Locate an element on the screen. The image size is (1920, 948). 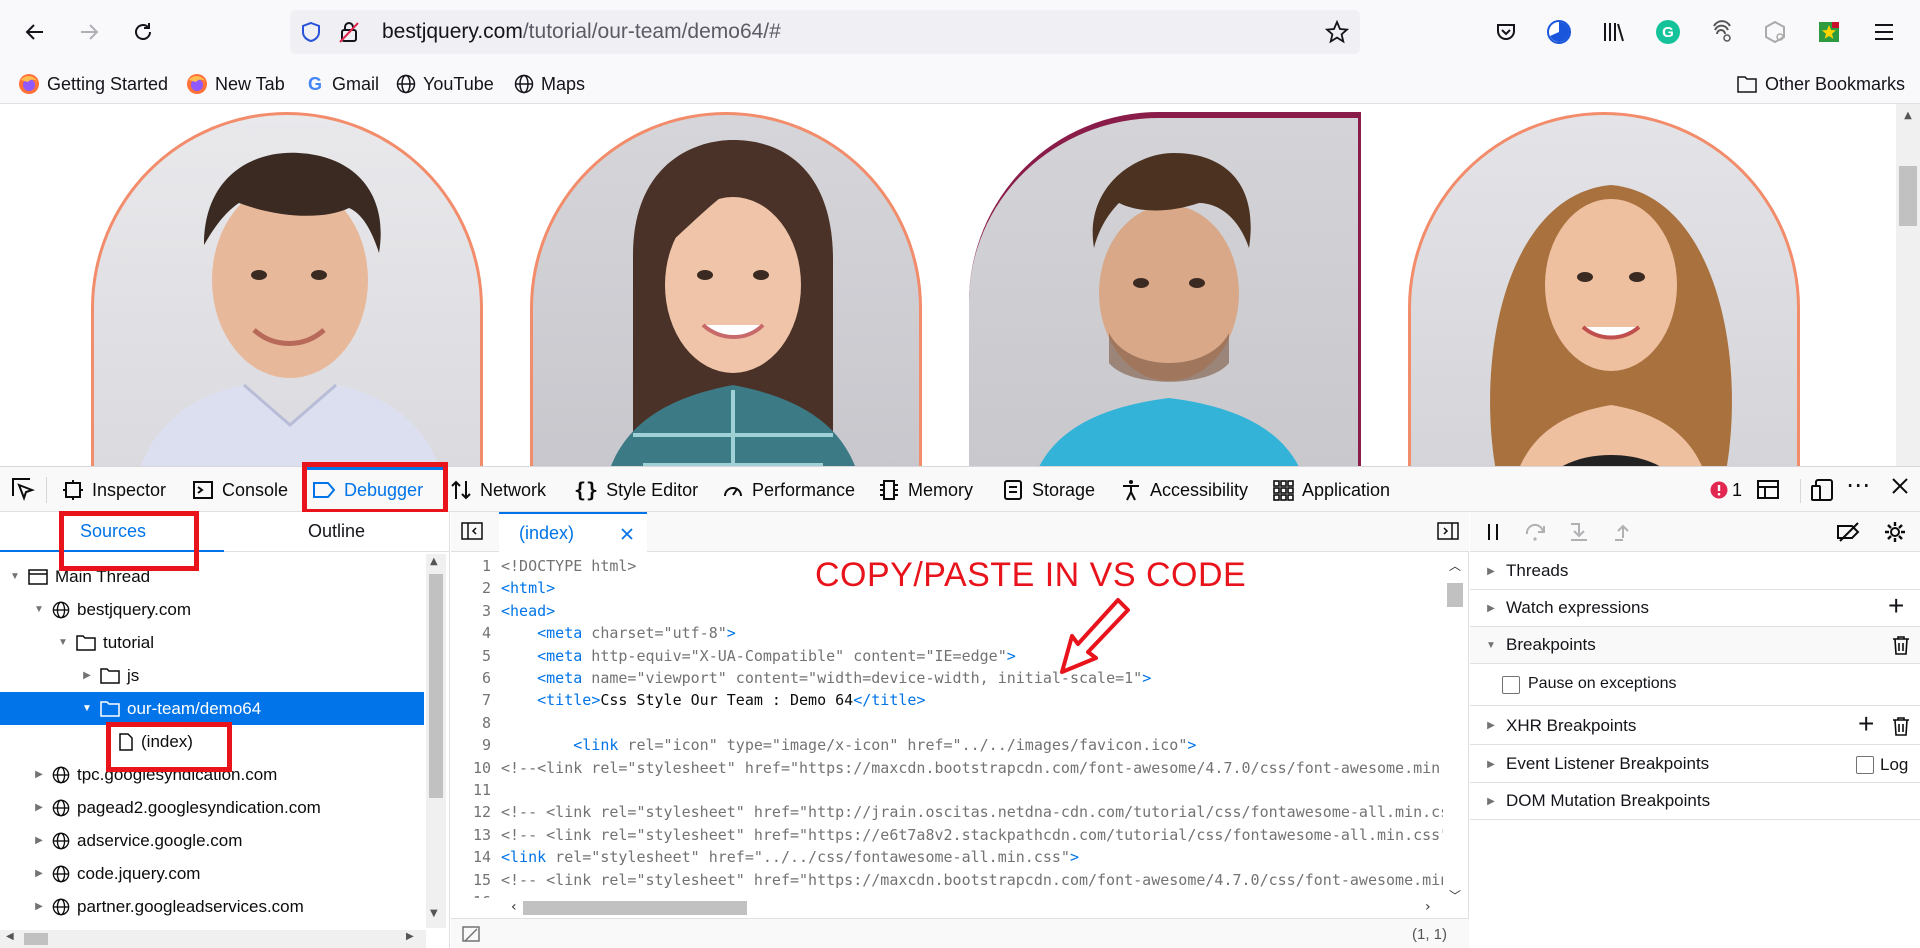
event-listener-breakpoints-section: ▶ Event Listener Breakpoints Log is located at coordinates (1695, 764).